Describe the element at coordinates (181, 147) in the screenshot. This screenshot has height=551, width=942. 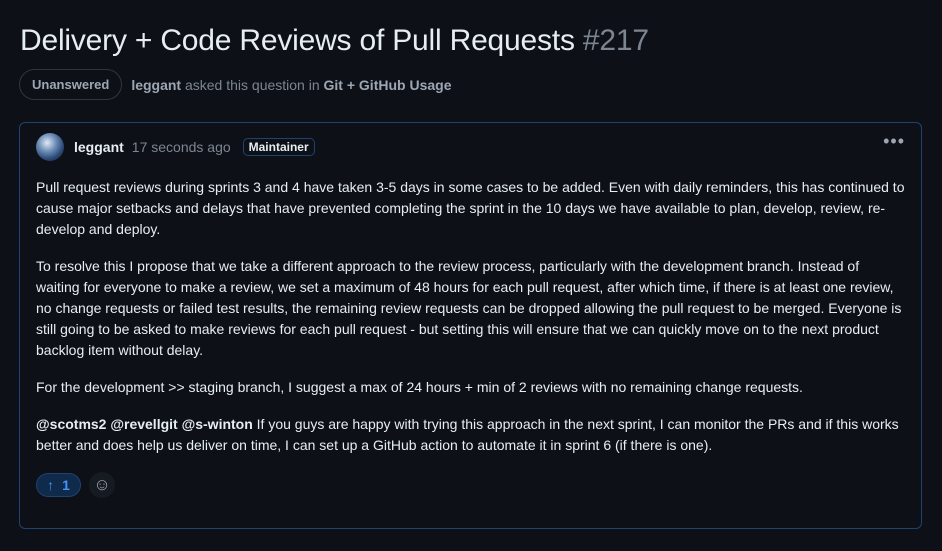
I see `post-time: 17 seconds ago` at that location.